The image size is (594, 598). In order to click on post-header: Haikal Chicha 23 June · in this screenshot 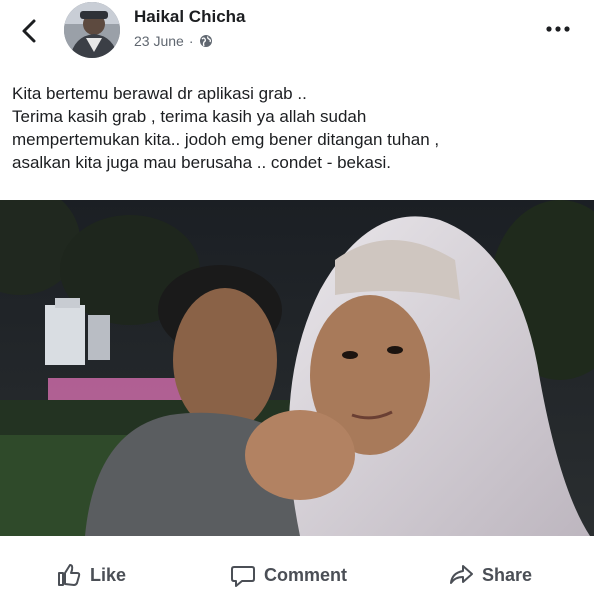, I will do `click(297, 35)`.